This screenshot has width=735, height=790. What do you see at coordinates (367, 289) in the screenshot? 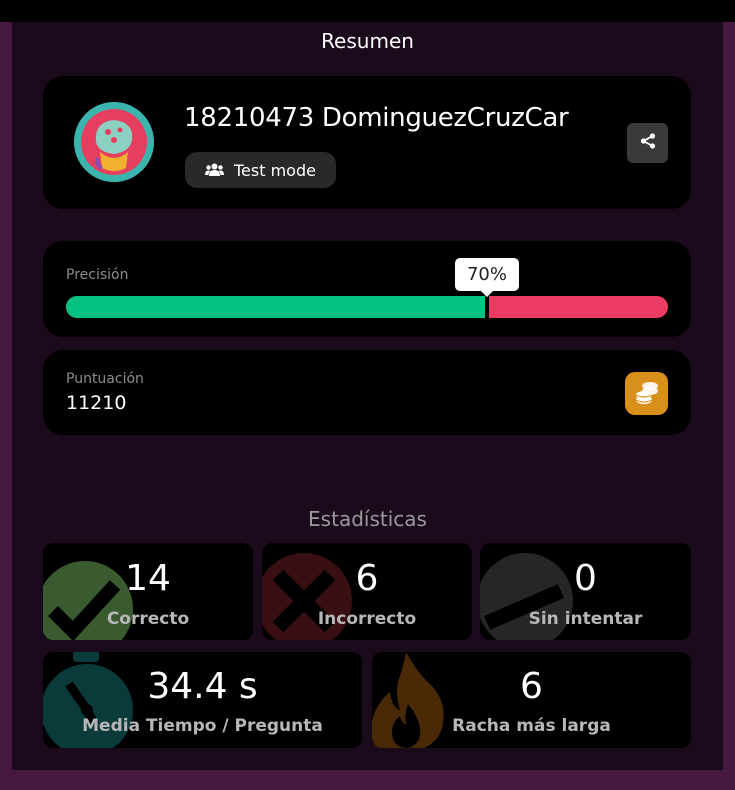
I see `accuracy-card: Precisión 70%` at bounding box center [367, 289].